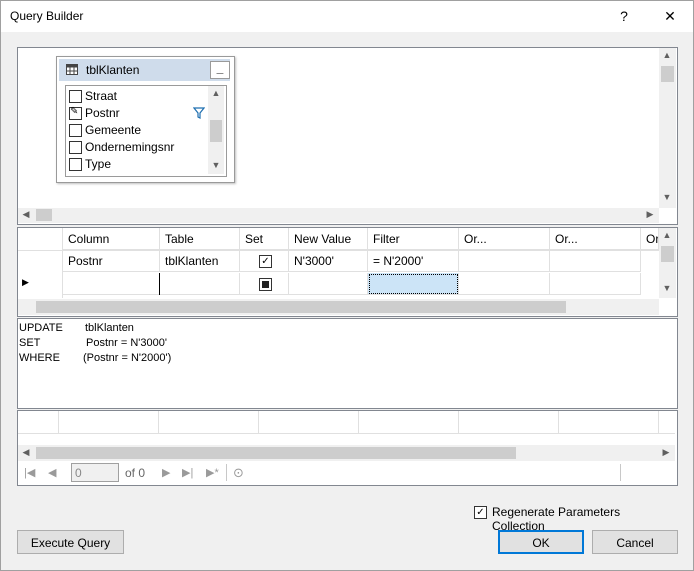 The height and width of the screenshot is (571, 694). What do you see at coordinates (200, 261) in the screenshot?
I see `grid-cell-table: tblKlanten` at bounding box center [200, 261].